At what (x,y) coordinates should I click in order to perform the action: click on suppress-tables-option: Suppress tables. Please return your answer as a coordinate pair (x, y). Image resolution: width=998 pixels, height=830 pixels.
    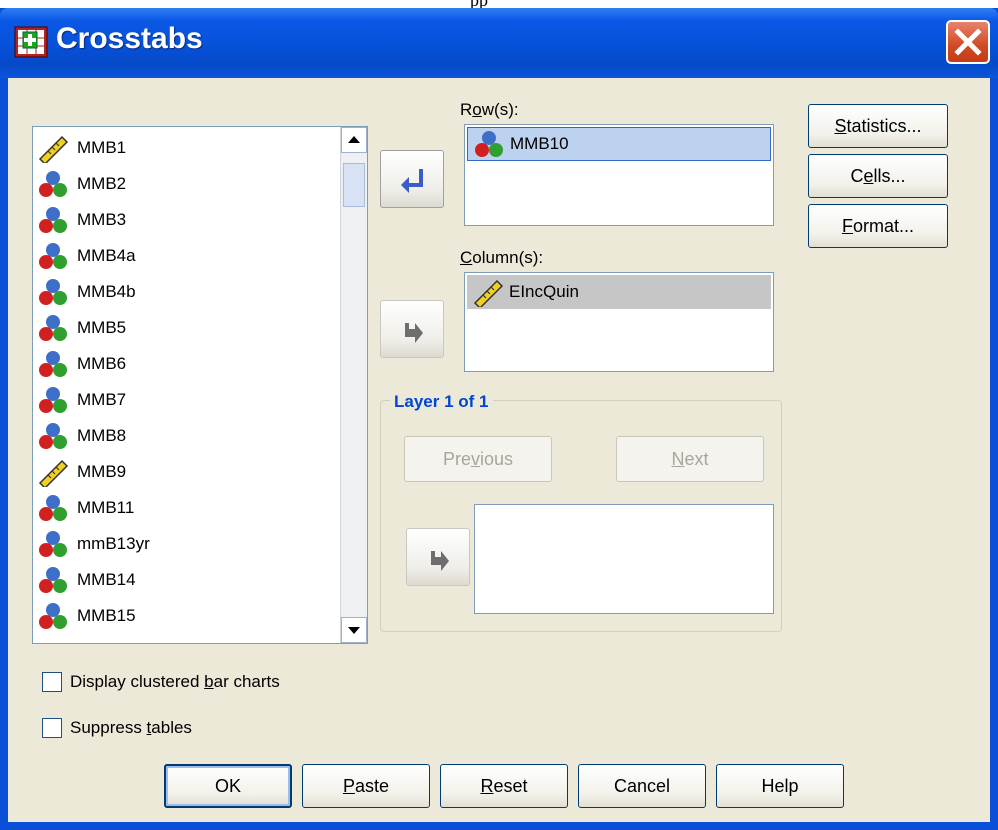
    Looking at the image, I should click on (117, 728).